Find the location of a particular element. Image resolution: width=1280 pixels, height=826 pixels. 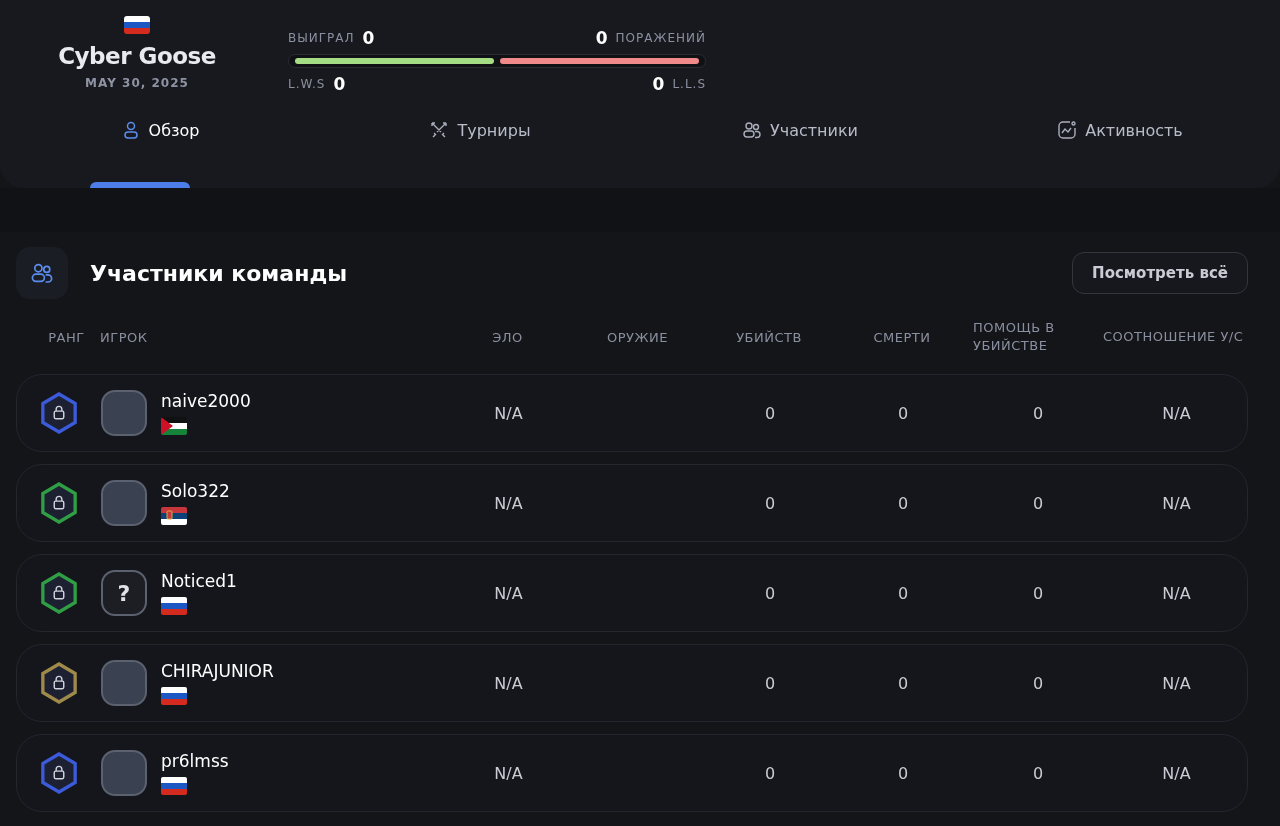

lws-count: 0 is located at coordinates (339, 84).